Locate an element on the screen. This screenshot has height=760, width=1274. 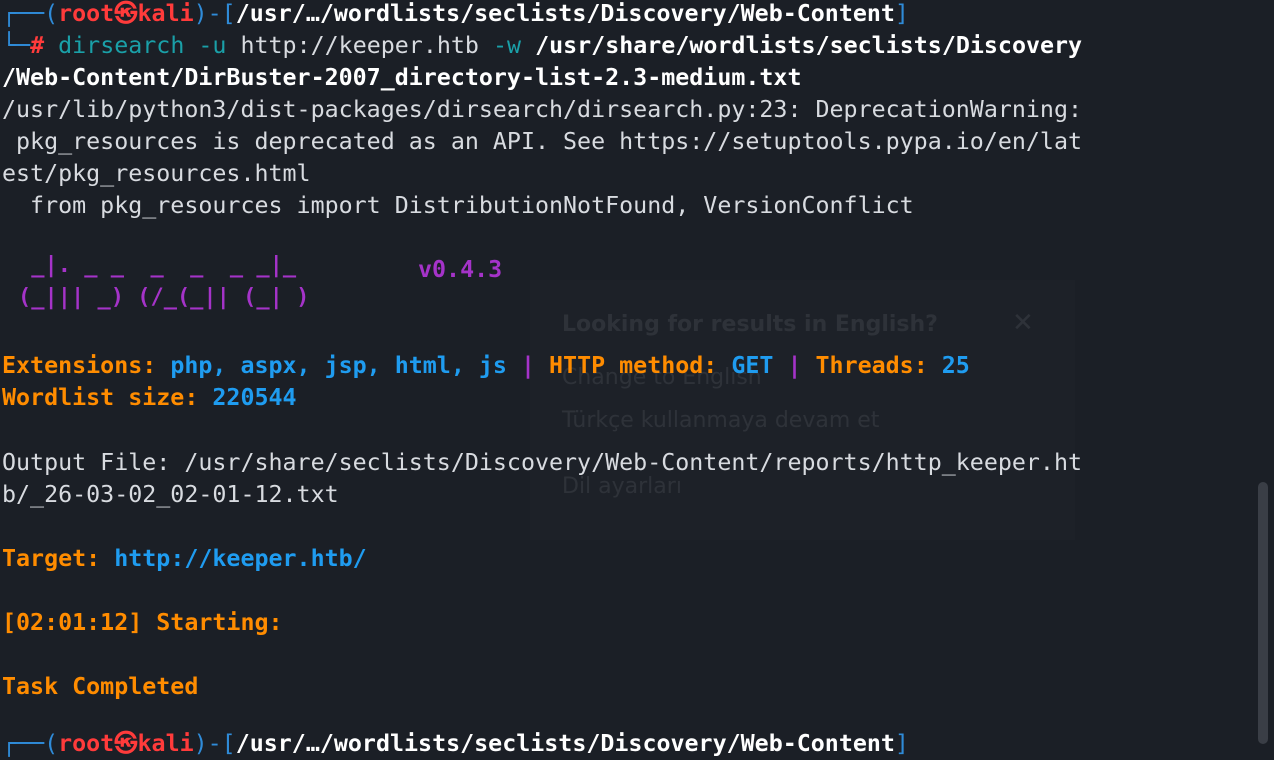
prompt-user: root is located at coordinates (86, 13).